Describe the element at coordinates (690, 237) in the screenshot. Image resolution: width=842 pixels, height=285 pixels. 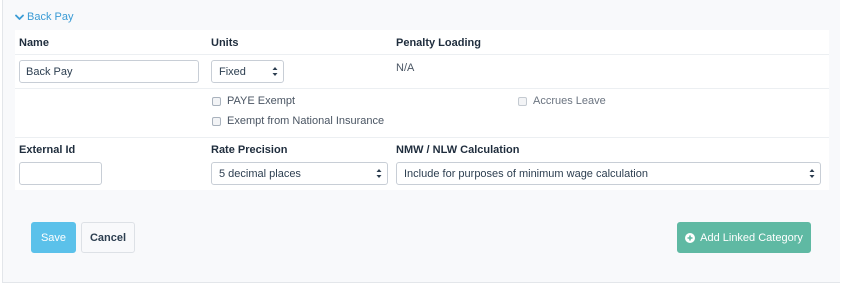
I see `plus-circle-icon` at that location.